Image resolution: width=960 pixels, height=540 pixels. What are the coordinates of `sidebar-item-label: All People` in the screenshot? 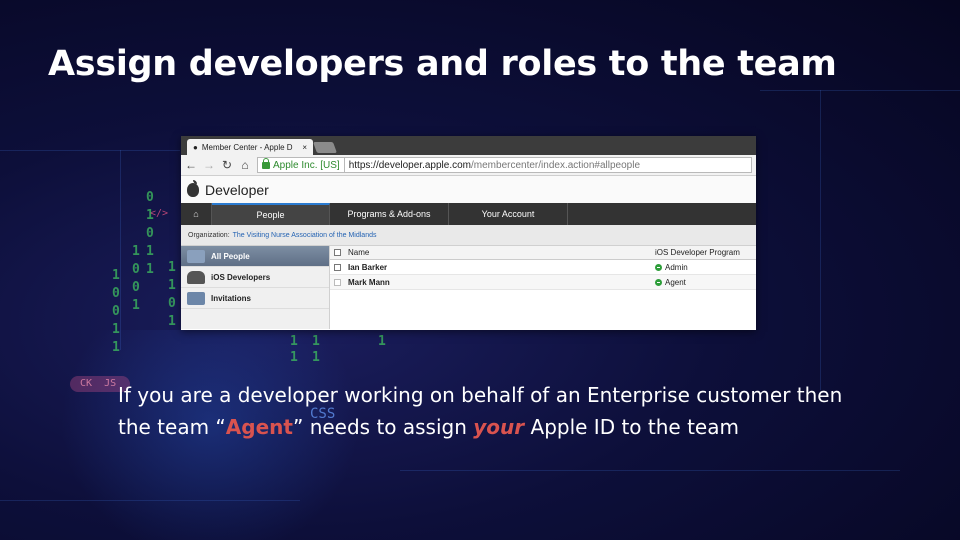 It's located at (230, 256).